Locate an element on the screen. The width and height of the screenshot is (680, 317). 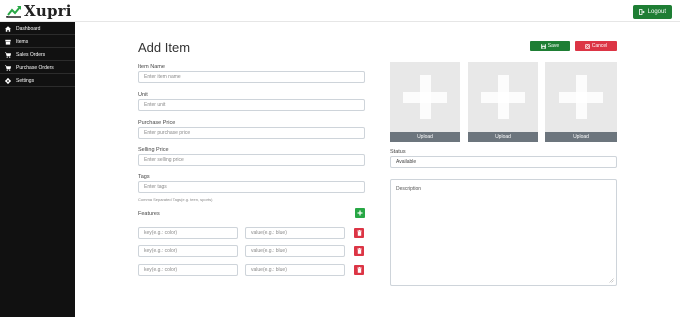
sidebar-item-sales-orders: Sales Orders is located at coordinates (37, 55).